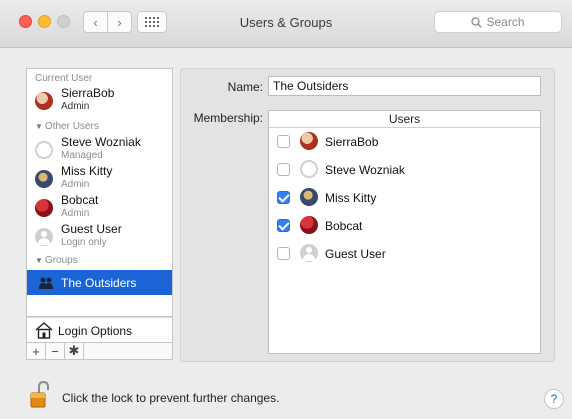  What do you see at coordinates (95, 331) in the screenshot?
I see `login-options-label: Login Options` at bounding box center [95, 331].